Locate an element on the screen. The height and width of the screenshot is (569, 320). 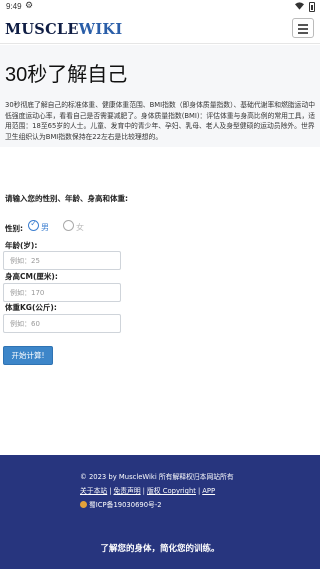
gender-label: 性别: is located at coordinates (14, 228).